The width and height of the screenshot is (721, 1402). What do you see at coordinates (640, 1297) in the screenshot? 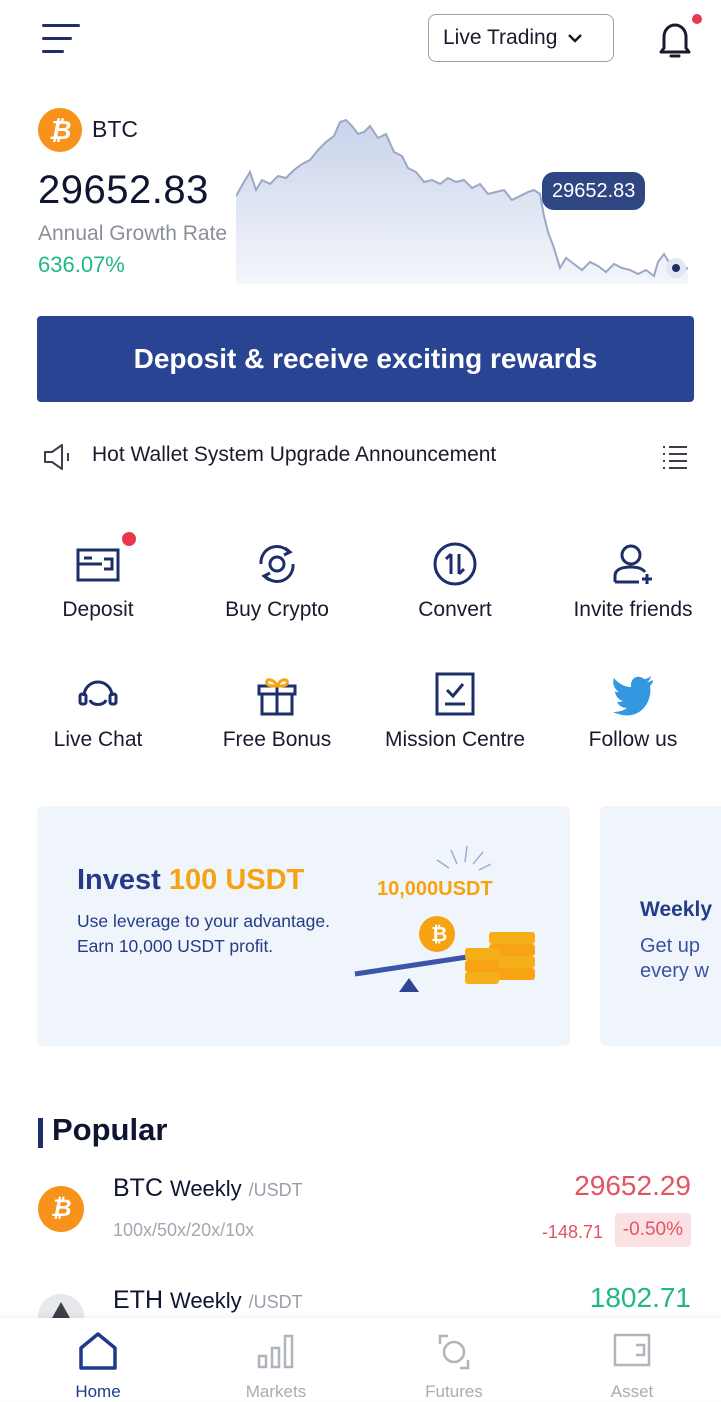
I see `market-price: 1802.71` at bounding box center [640, 1297].